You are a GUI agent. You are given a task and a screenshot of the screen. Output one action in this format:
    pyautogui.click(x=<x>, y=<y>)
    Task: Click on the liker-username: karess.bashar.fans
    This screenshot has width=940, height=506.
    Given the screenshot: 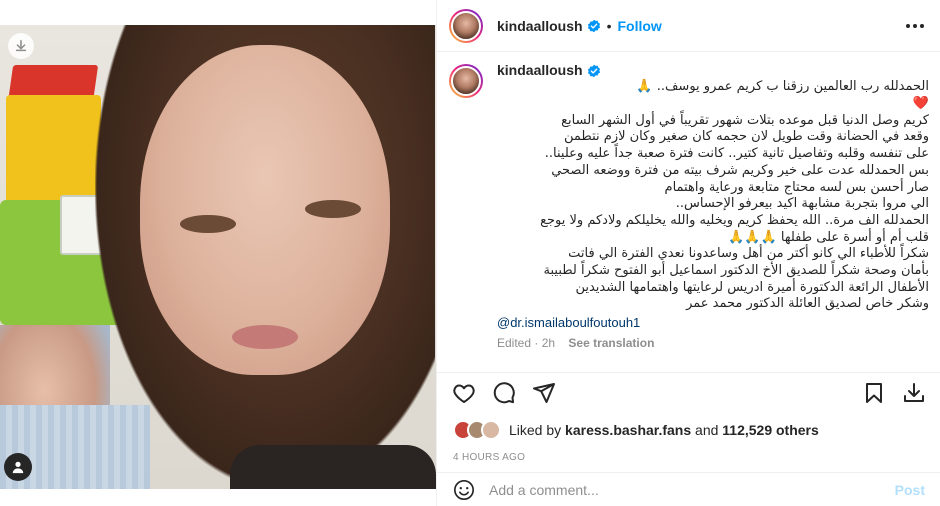 What is the action you would take?
    pyautogui.click(x=628, y=430)
    